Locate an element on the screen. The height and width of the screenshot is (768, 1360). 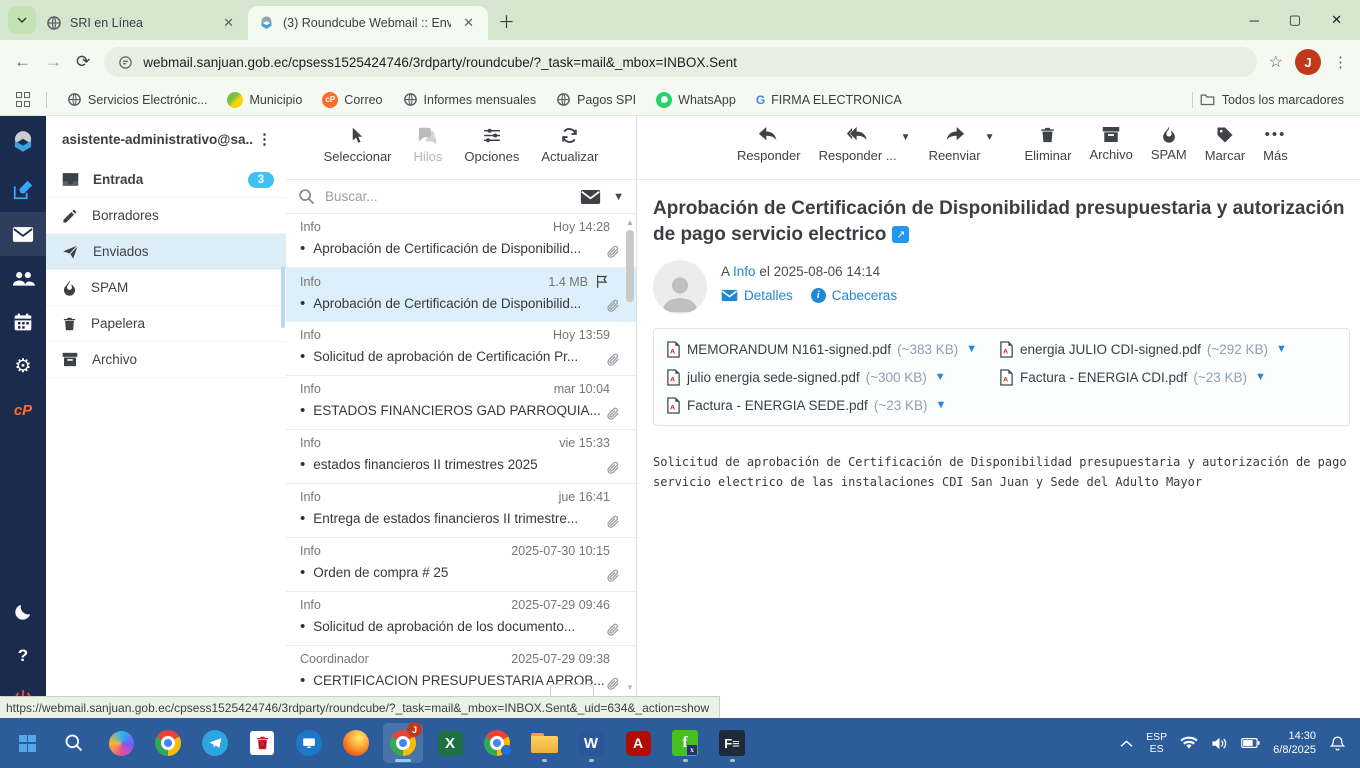
reply-dropdown-icon: ▼ is located at coordinates (906, 137).